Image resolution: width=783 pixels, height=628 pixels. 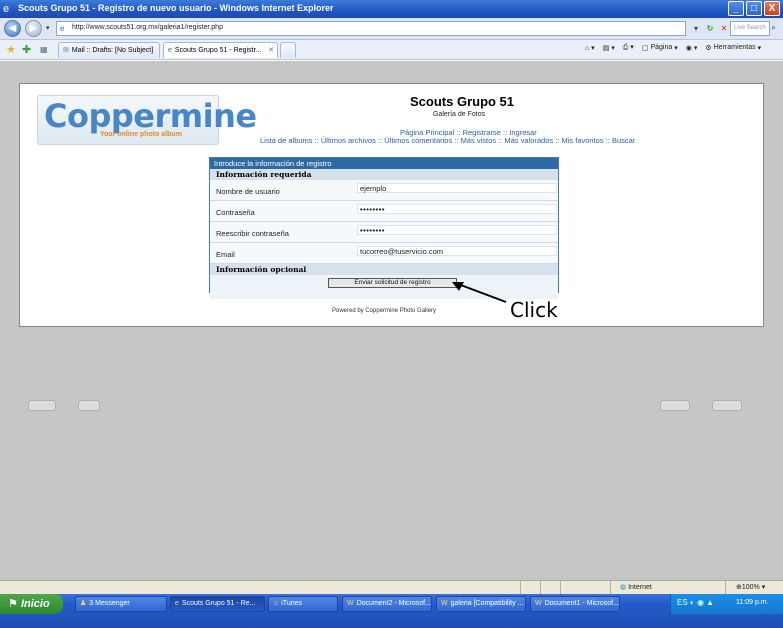 I want to click on maximize-button: □, so click(x=754, y=8).